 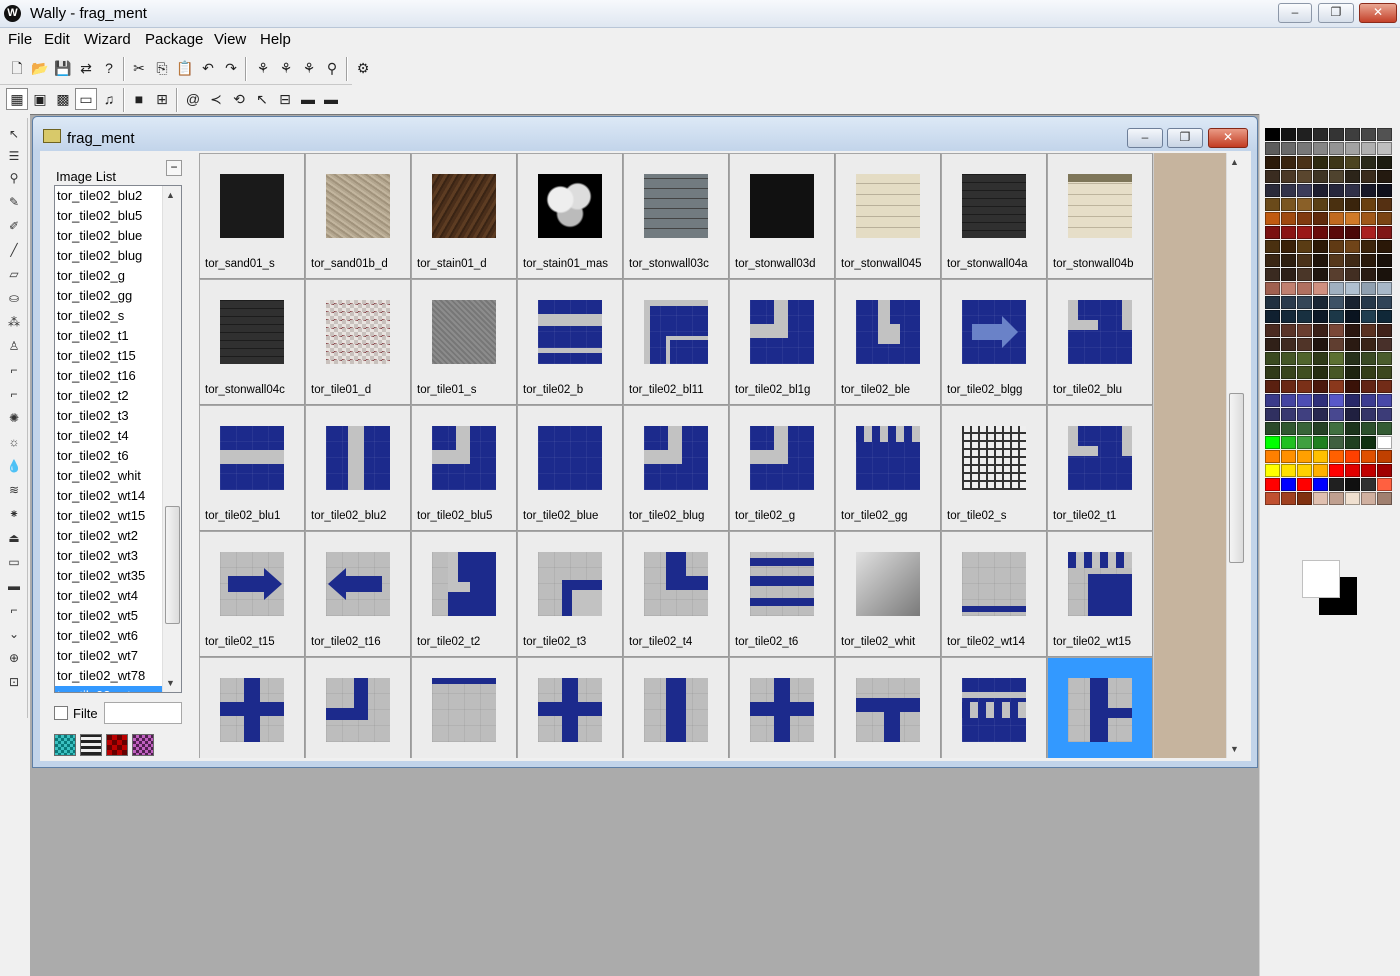 I want to click on image-list-item: tor_tile02_blu5, so click(x=109, y=216).